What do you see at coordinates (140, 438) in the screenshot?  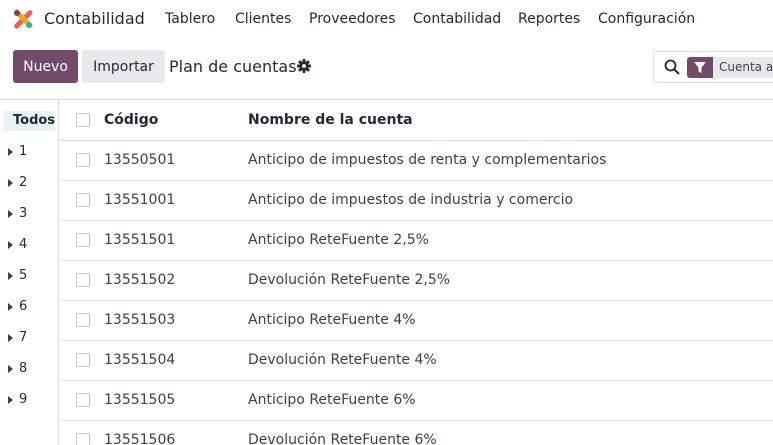 I see `account-code: 13551506` at bounding box center [140, 438].